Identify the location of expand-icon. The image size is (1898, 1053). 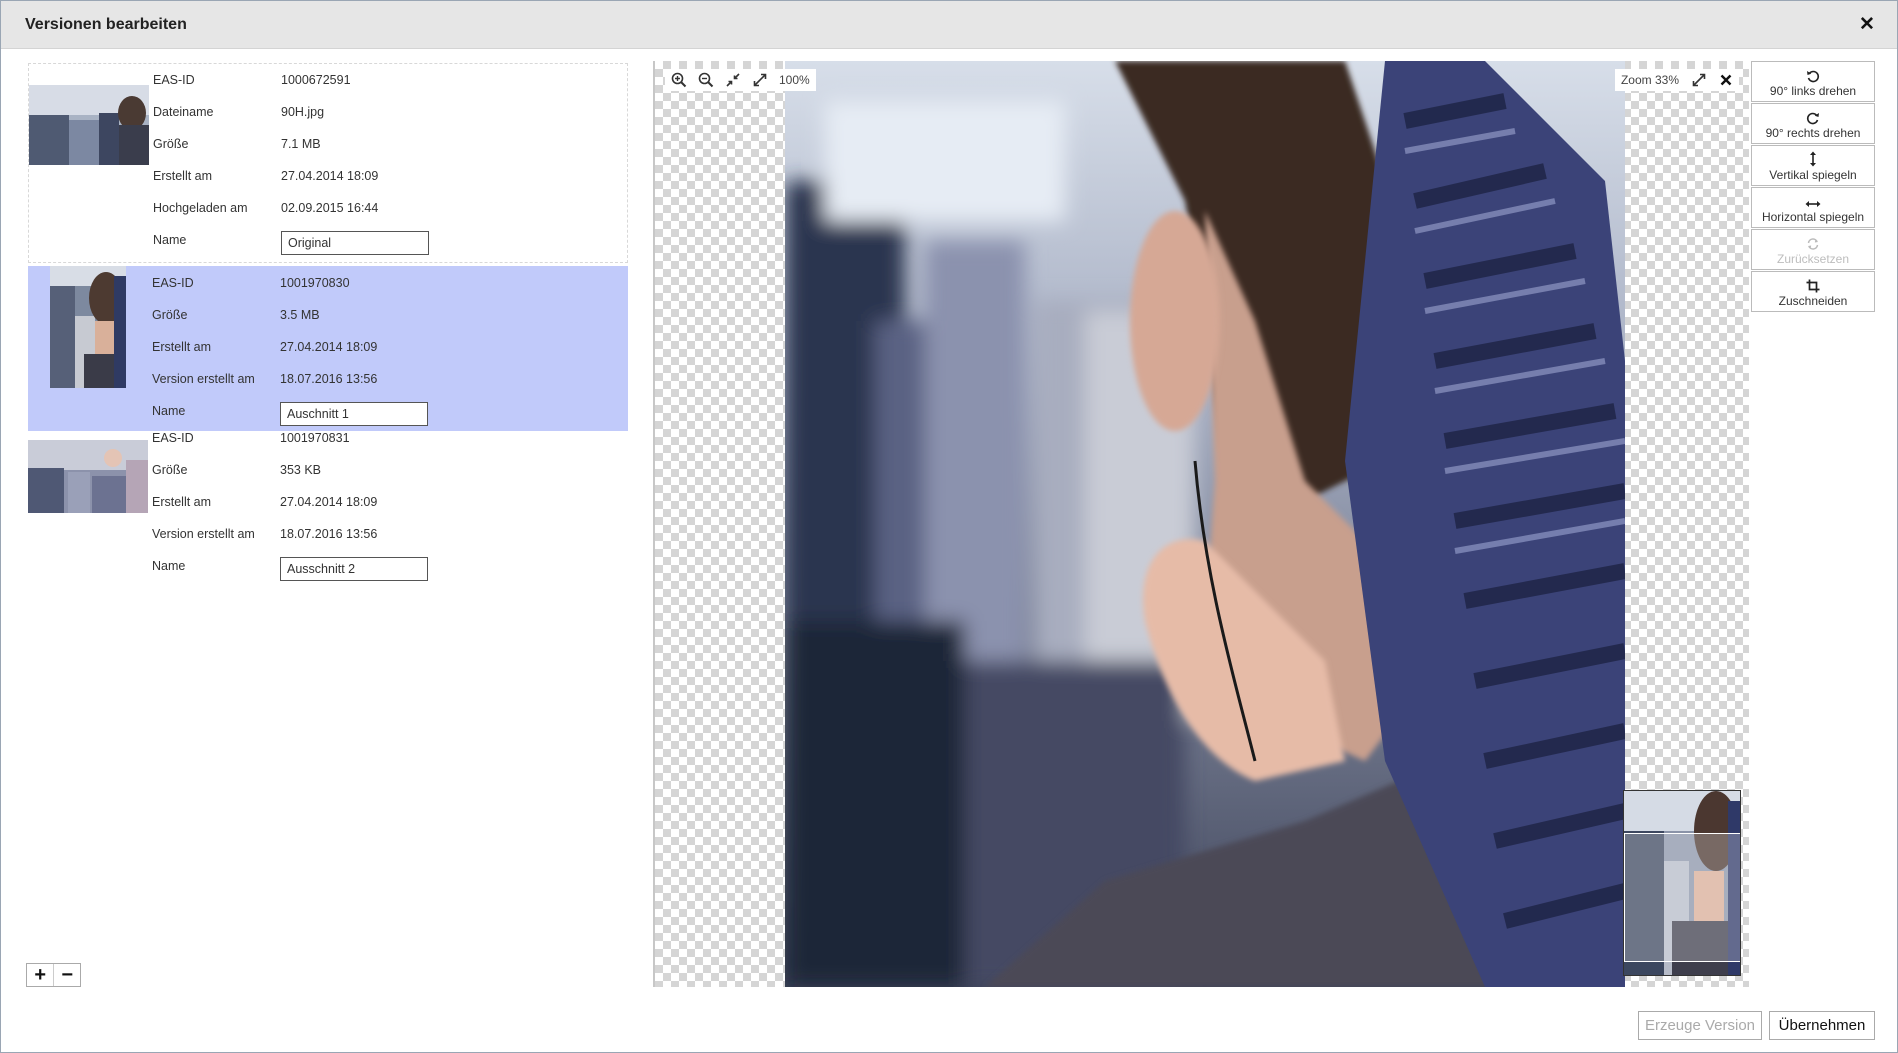
(759, 80).